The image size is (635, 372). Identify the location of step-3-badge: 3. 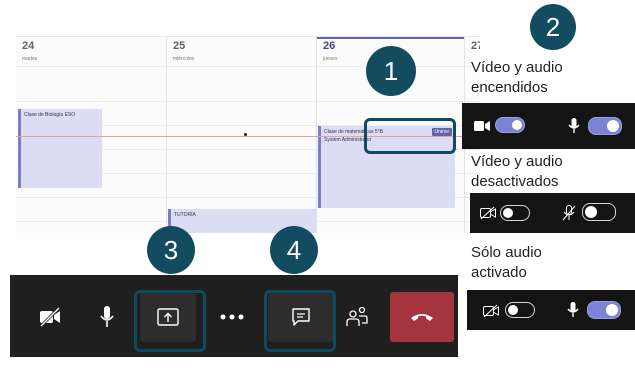
(171, 250).